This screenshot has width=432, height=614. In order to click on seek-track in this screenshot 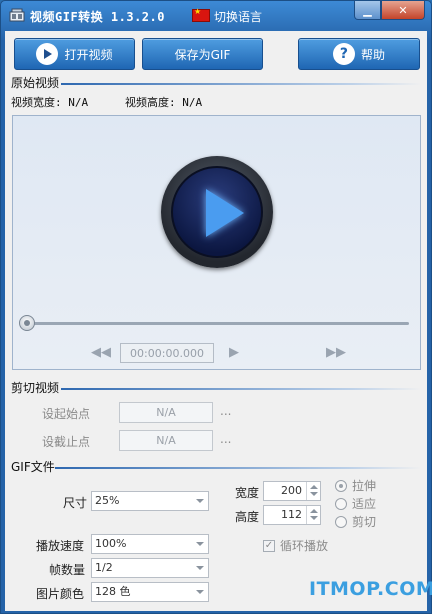, I will do `click(217, 323)`.